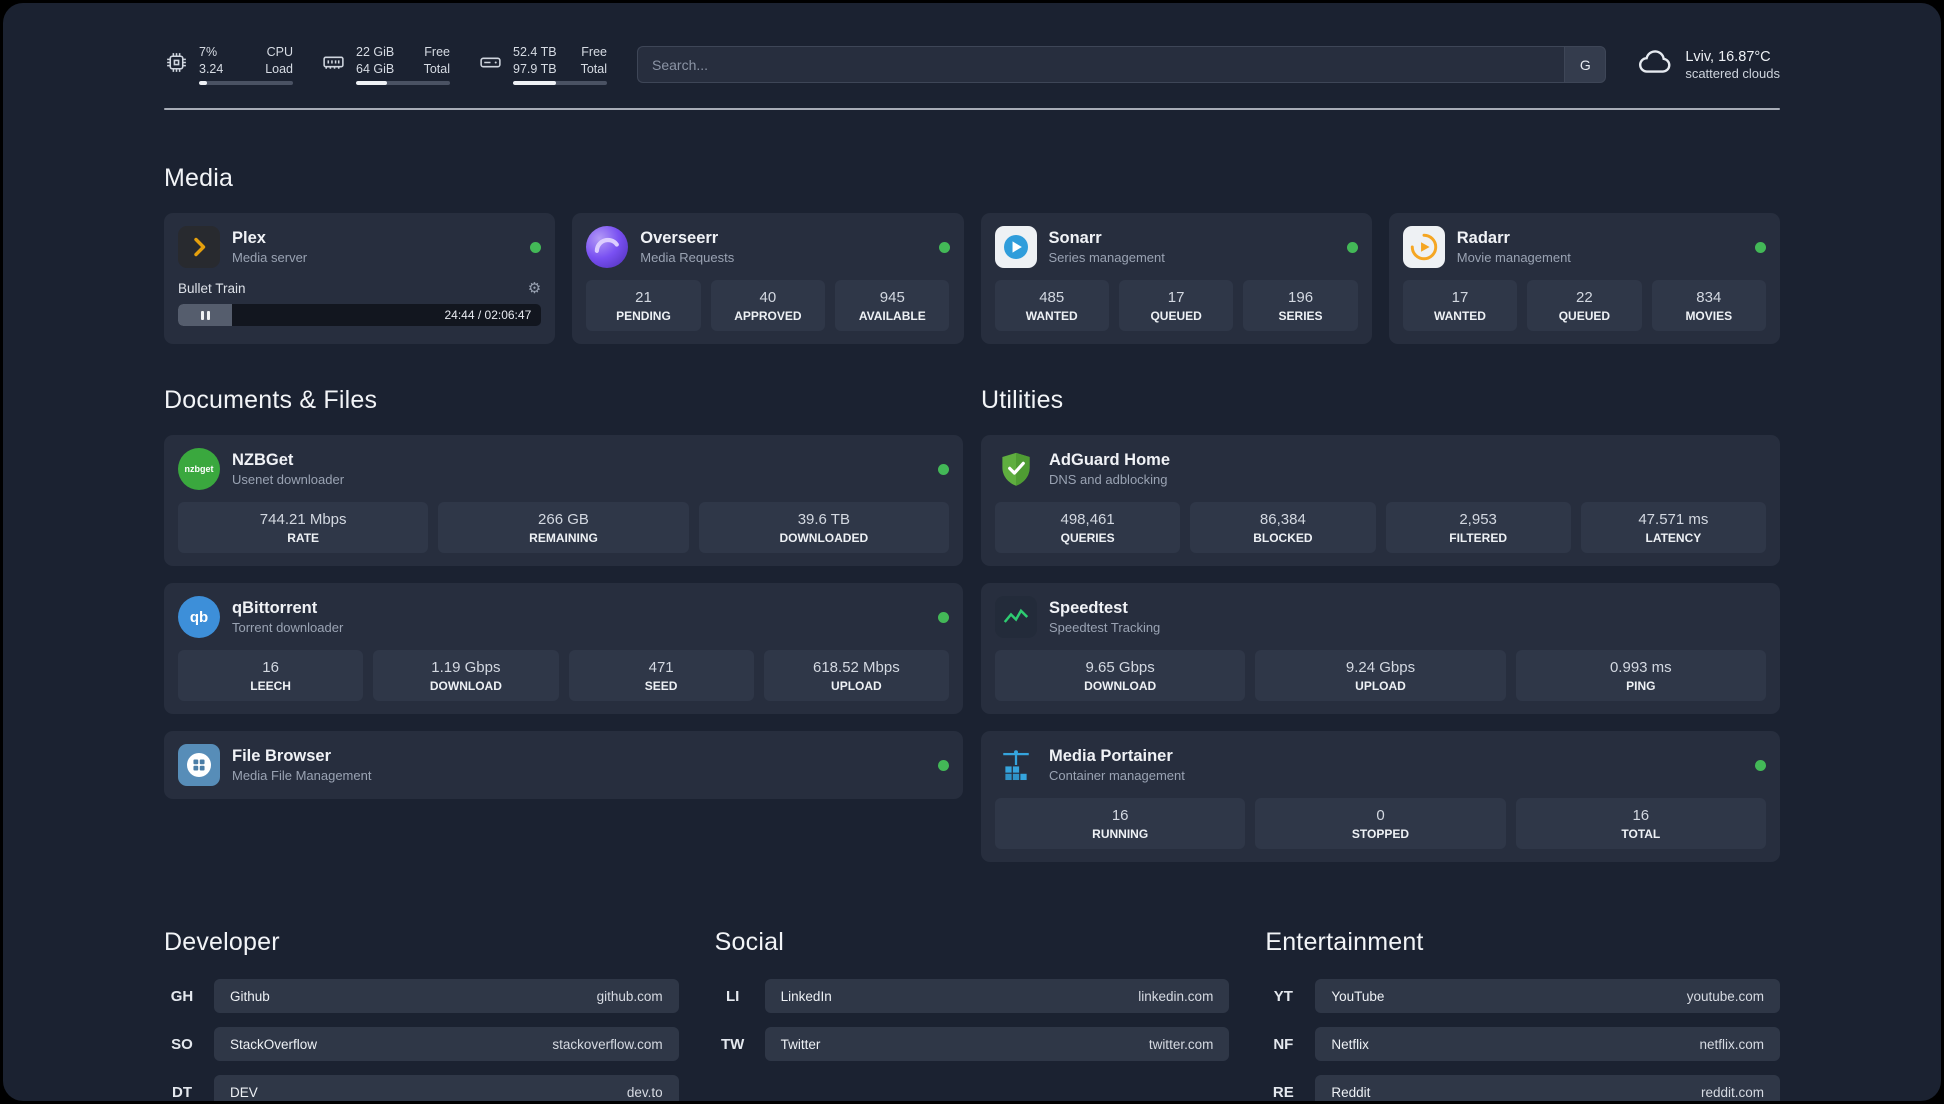 The image size is (1944, 1104). I want to click on bookmark-dev: DT DEV dev.to, so click(421, 1088).